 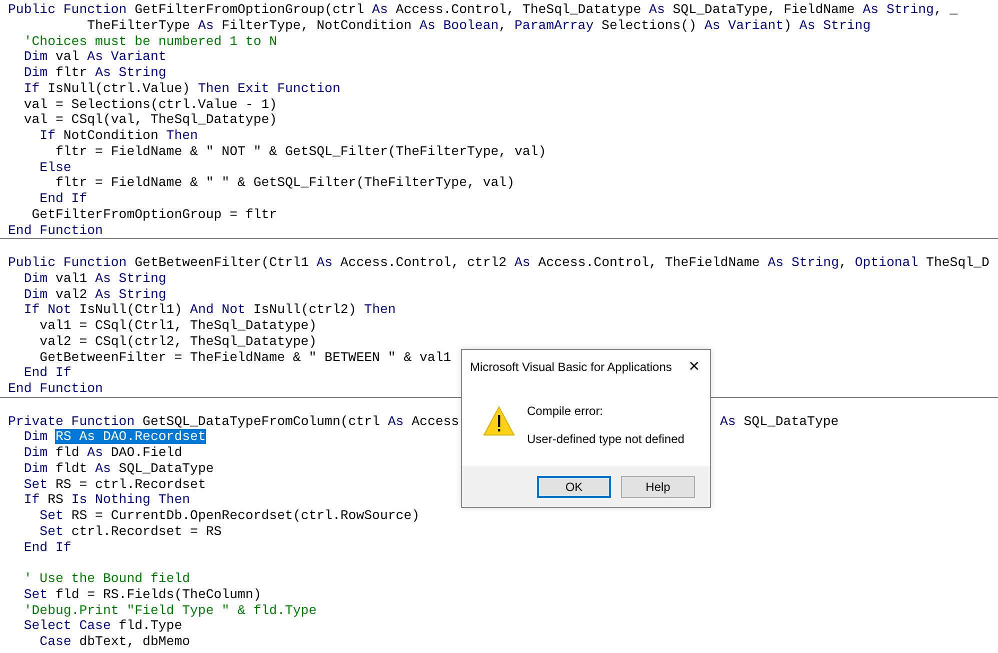 What do you see at coordinates (114, 642) in the screenshot?
I see `code-line: Case dbText, dbMemo` at bounding box center [114, 642].